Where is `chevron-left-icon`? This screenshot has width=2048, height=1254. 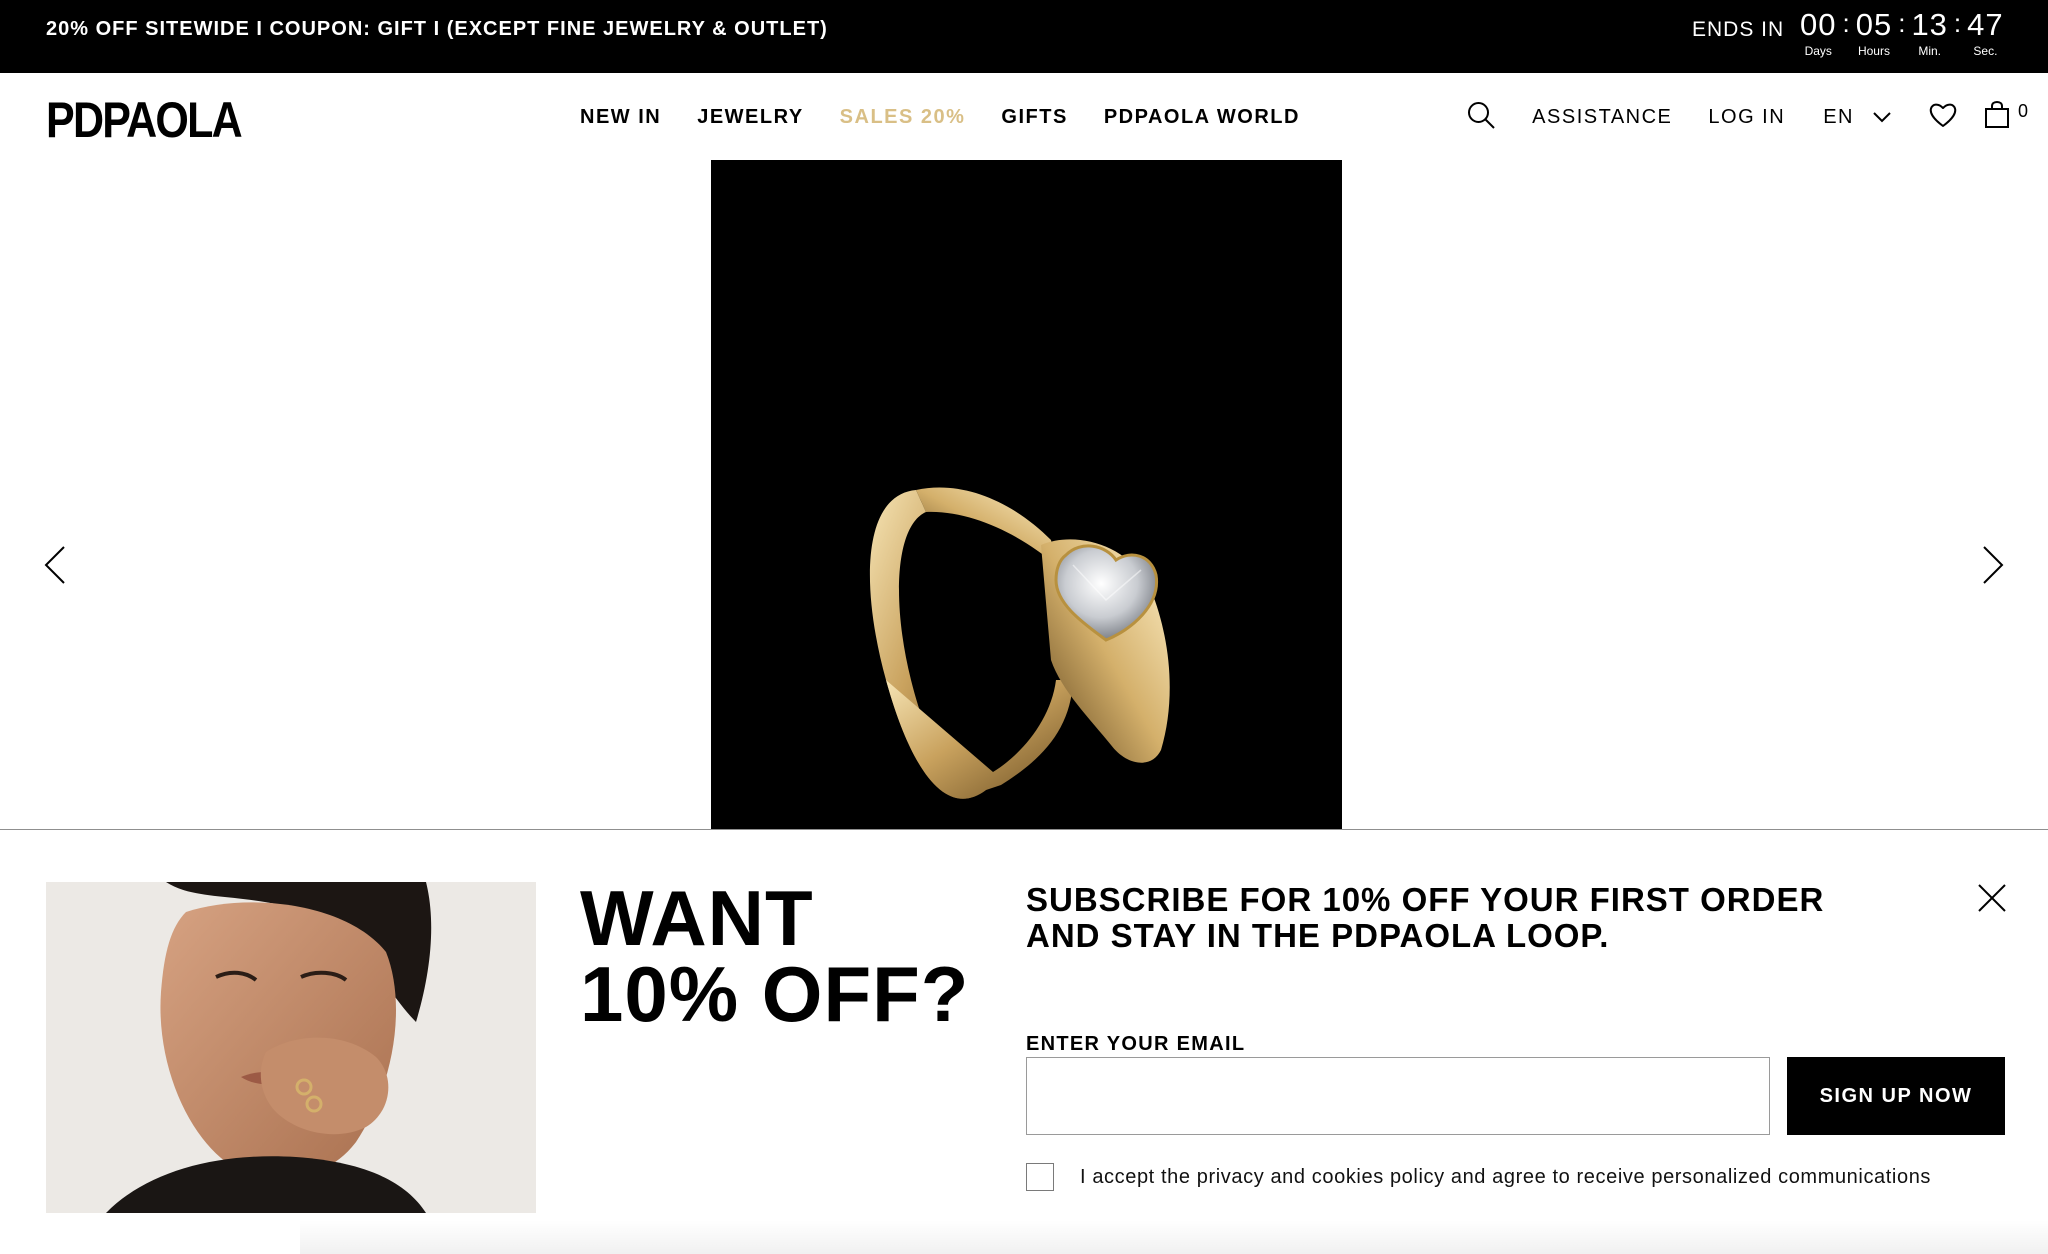 chevron-left-icon is located at coordinates (55, 567).